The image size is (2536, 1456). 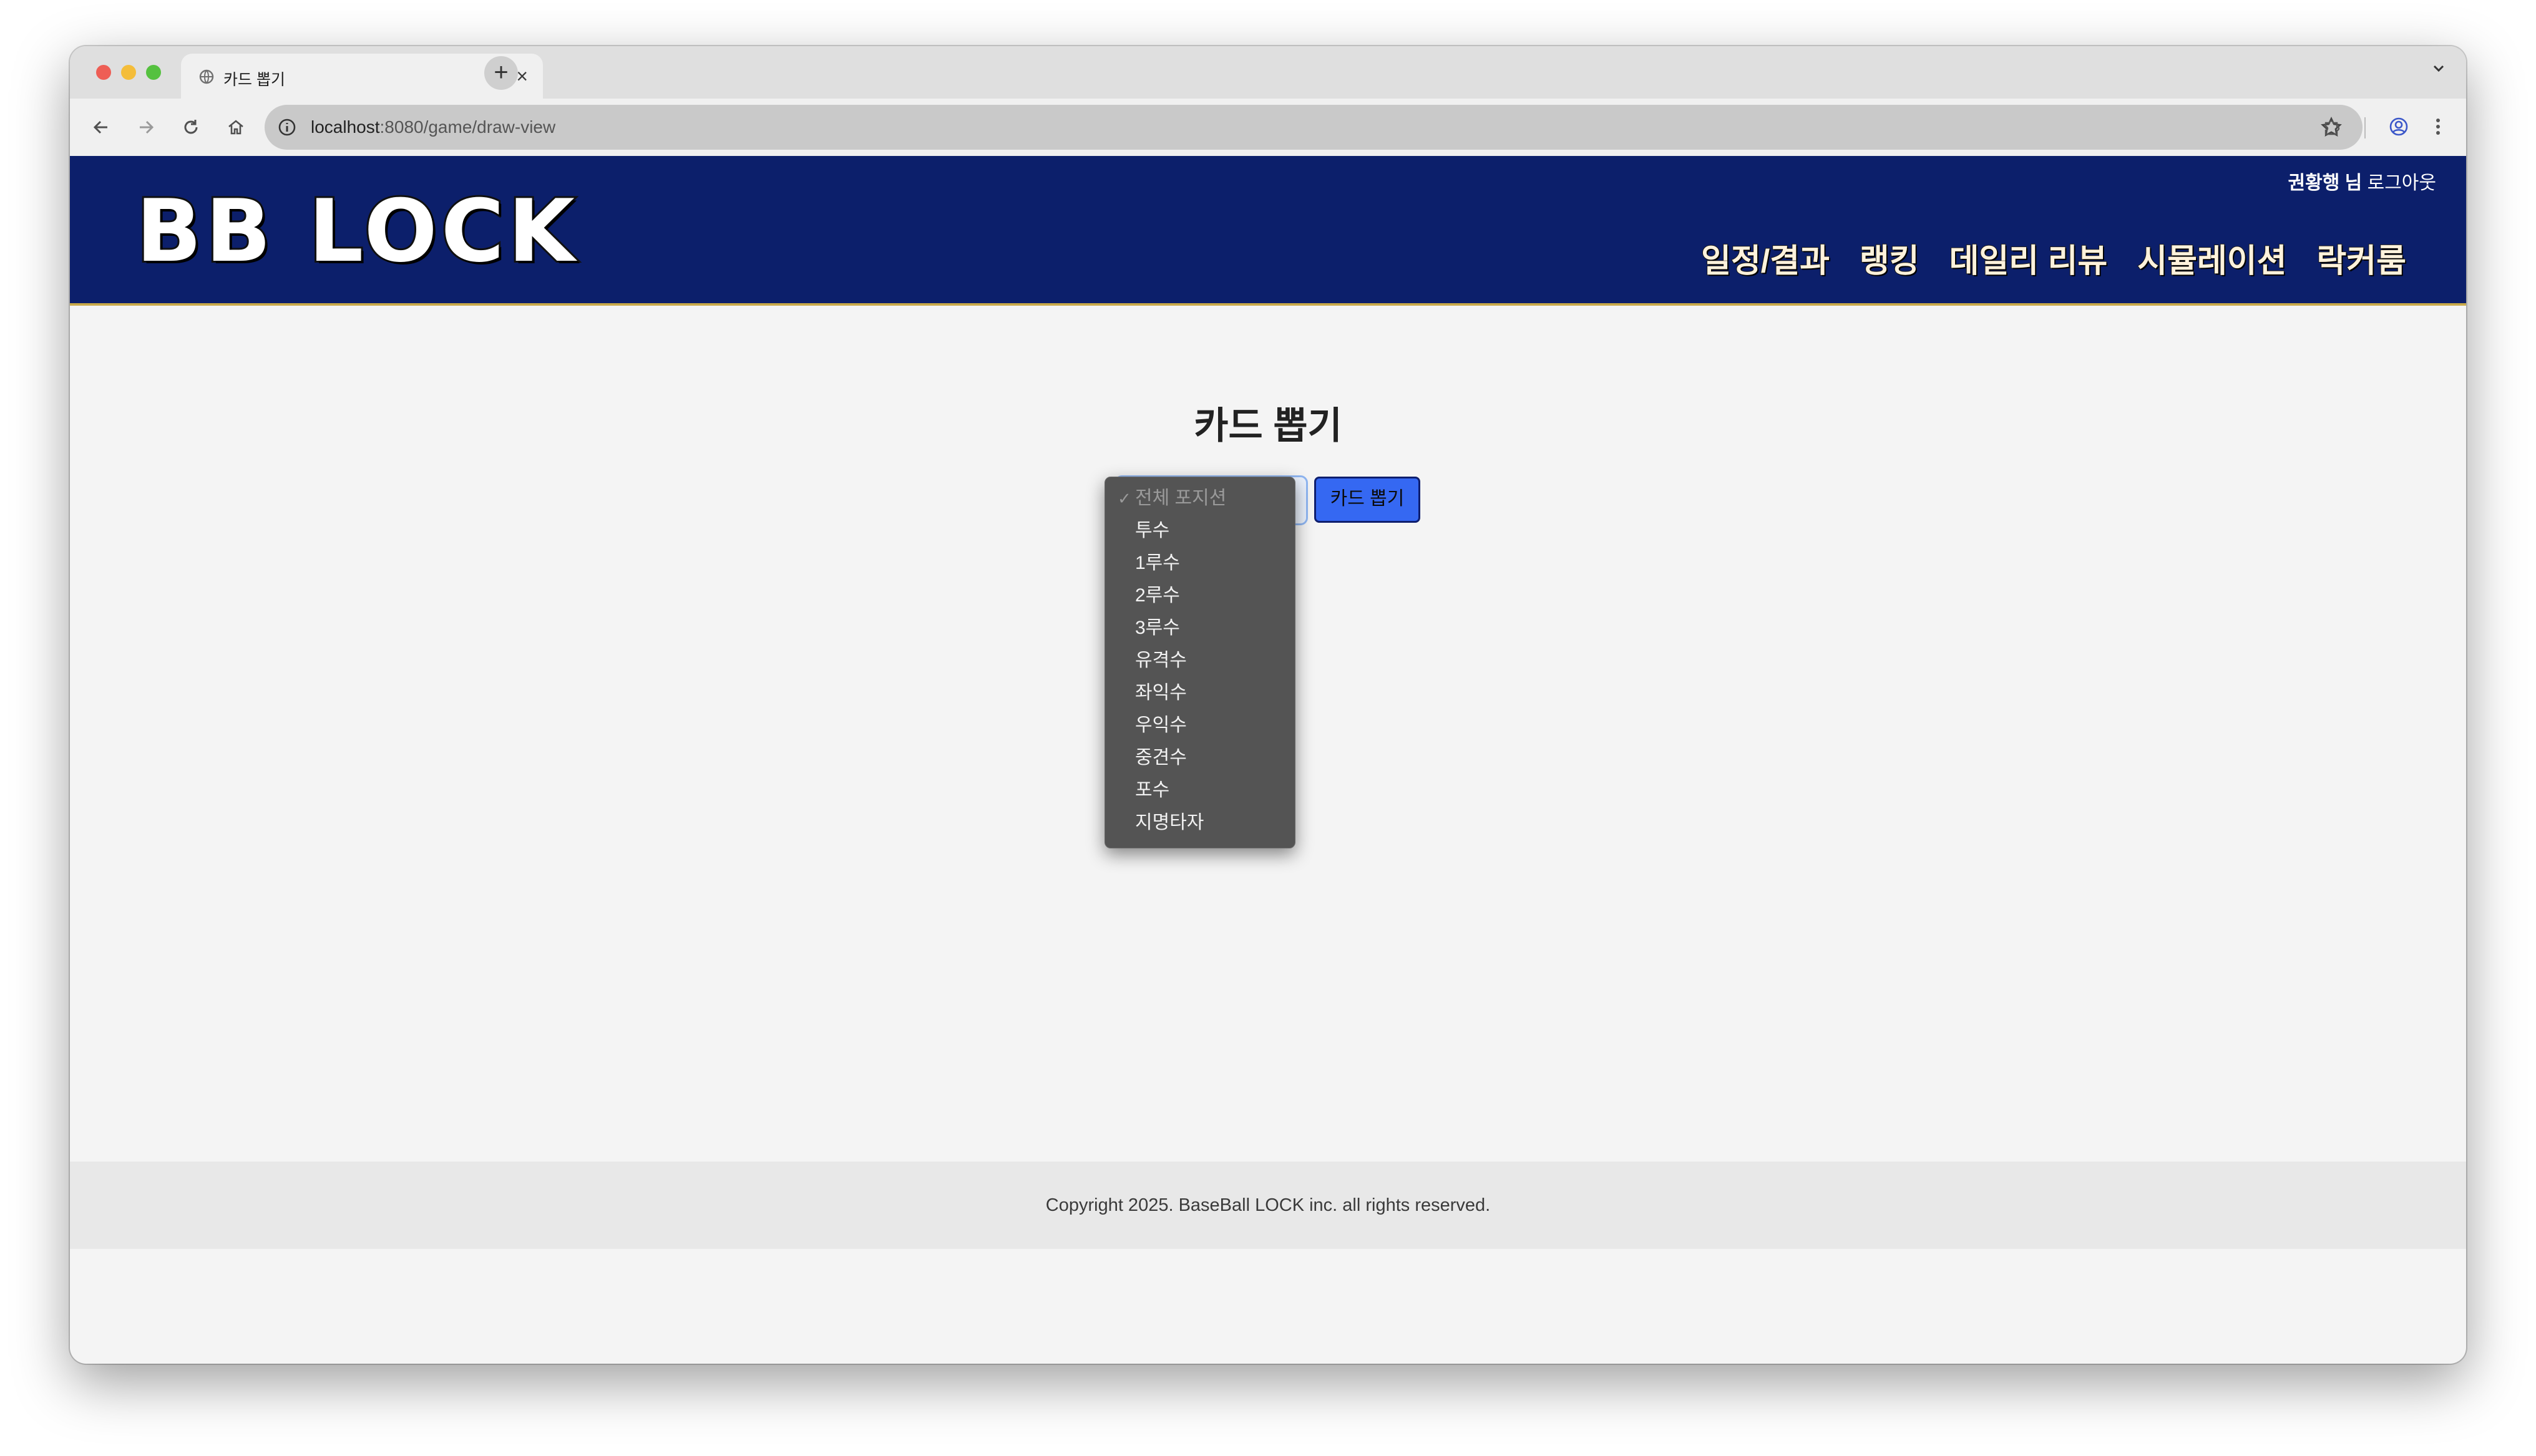 What do you see at coordinates (1200, 499) in the screenshot?
I see `position-option-all: ✓ 전체 포지션` at bounding box center [1200, 499].